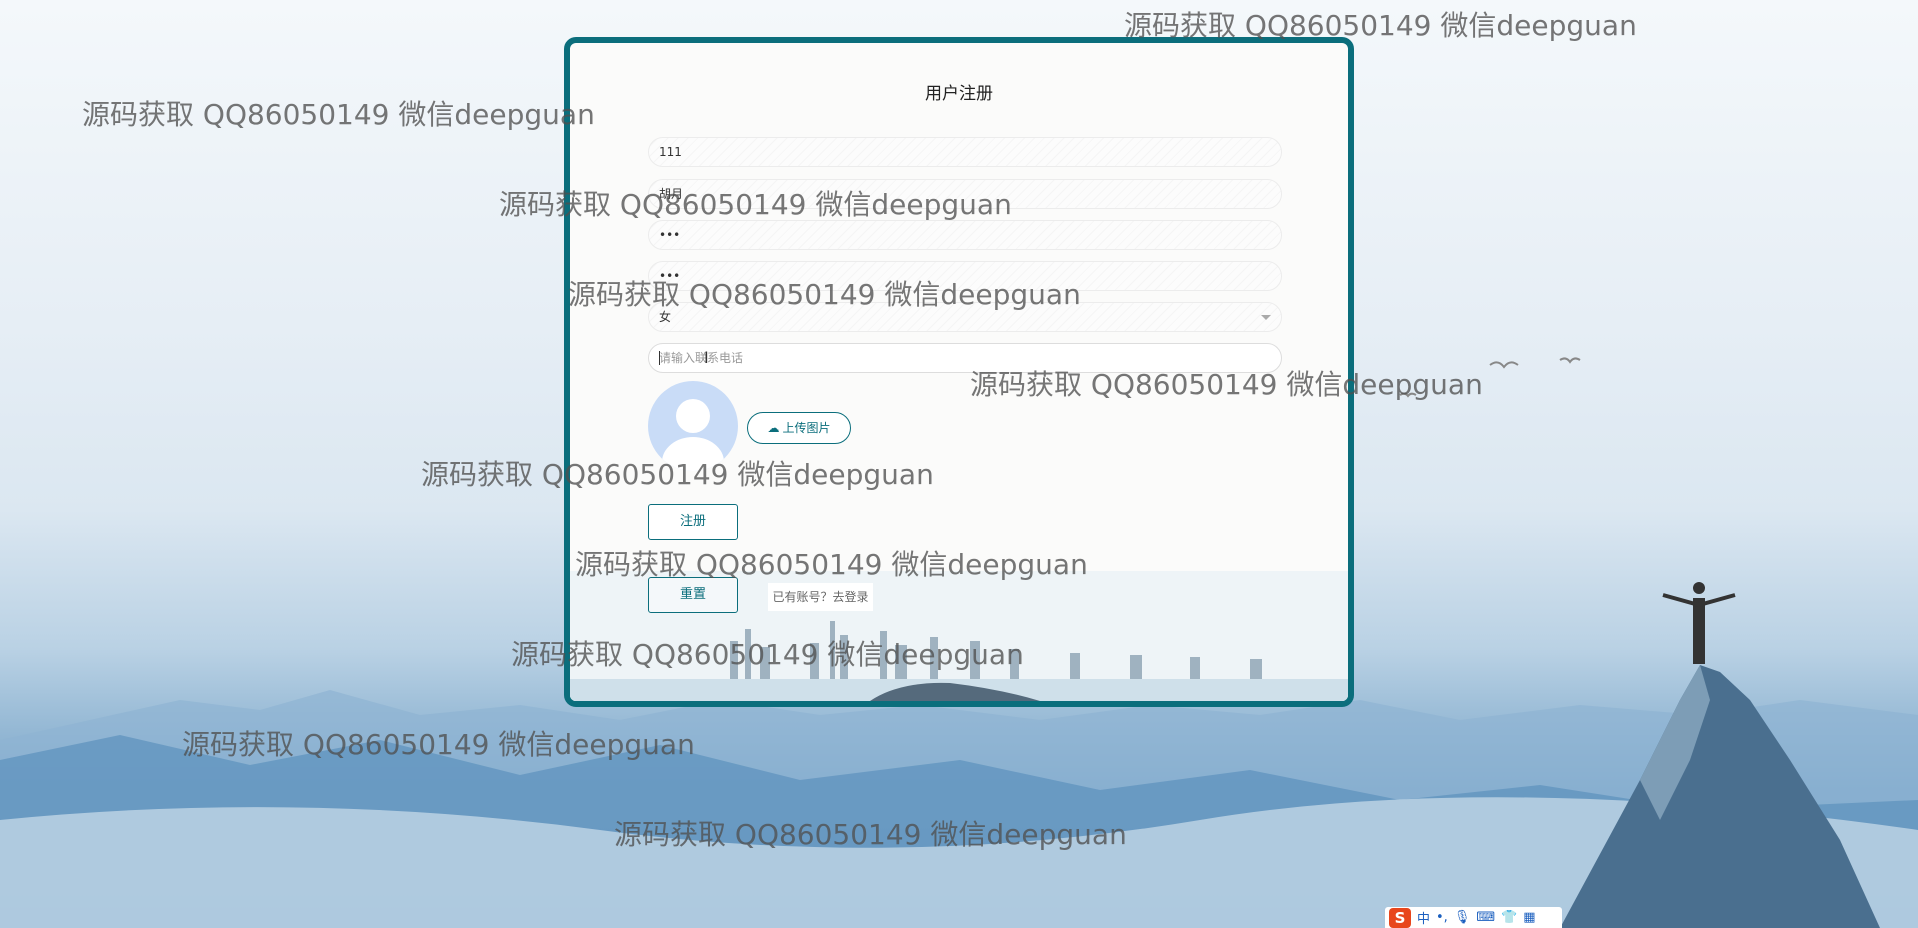 This screenshot has height=928, width=1918. What do you see at coordinates (1400, 917) in the screenshot?
I see `sogou-logo-icon: S` at bounding box center [1400, 917].